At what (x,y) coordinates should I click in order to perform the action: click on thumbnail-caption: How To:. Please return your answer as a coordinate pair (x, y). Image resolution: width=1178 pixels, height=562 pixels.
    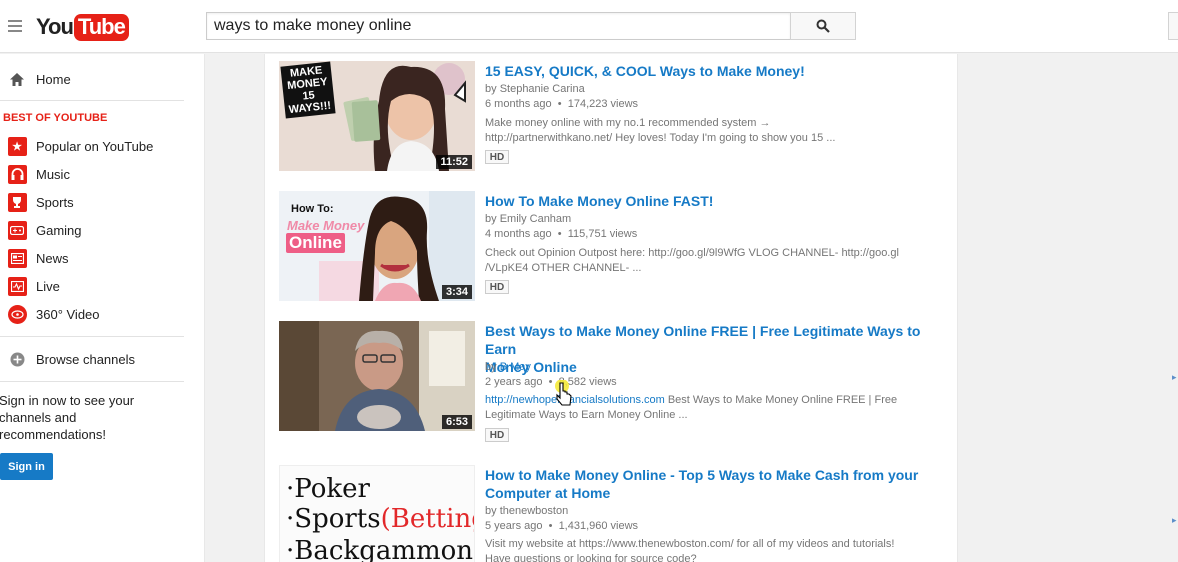
    Looking at the image, I should click on (312, 209).